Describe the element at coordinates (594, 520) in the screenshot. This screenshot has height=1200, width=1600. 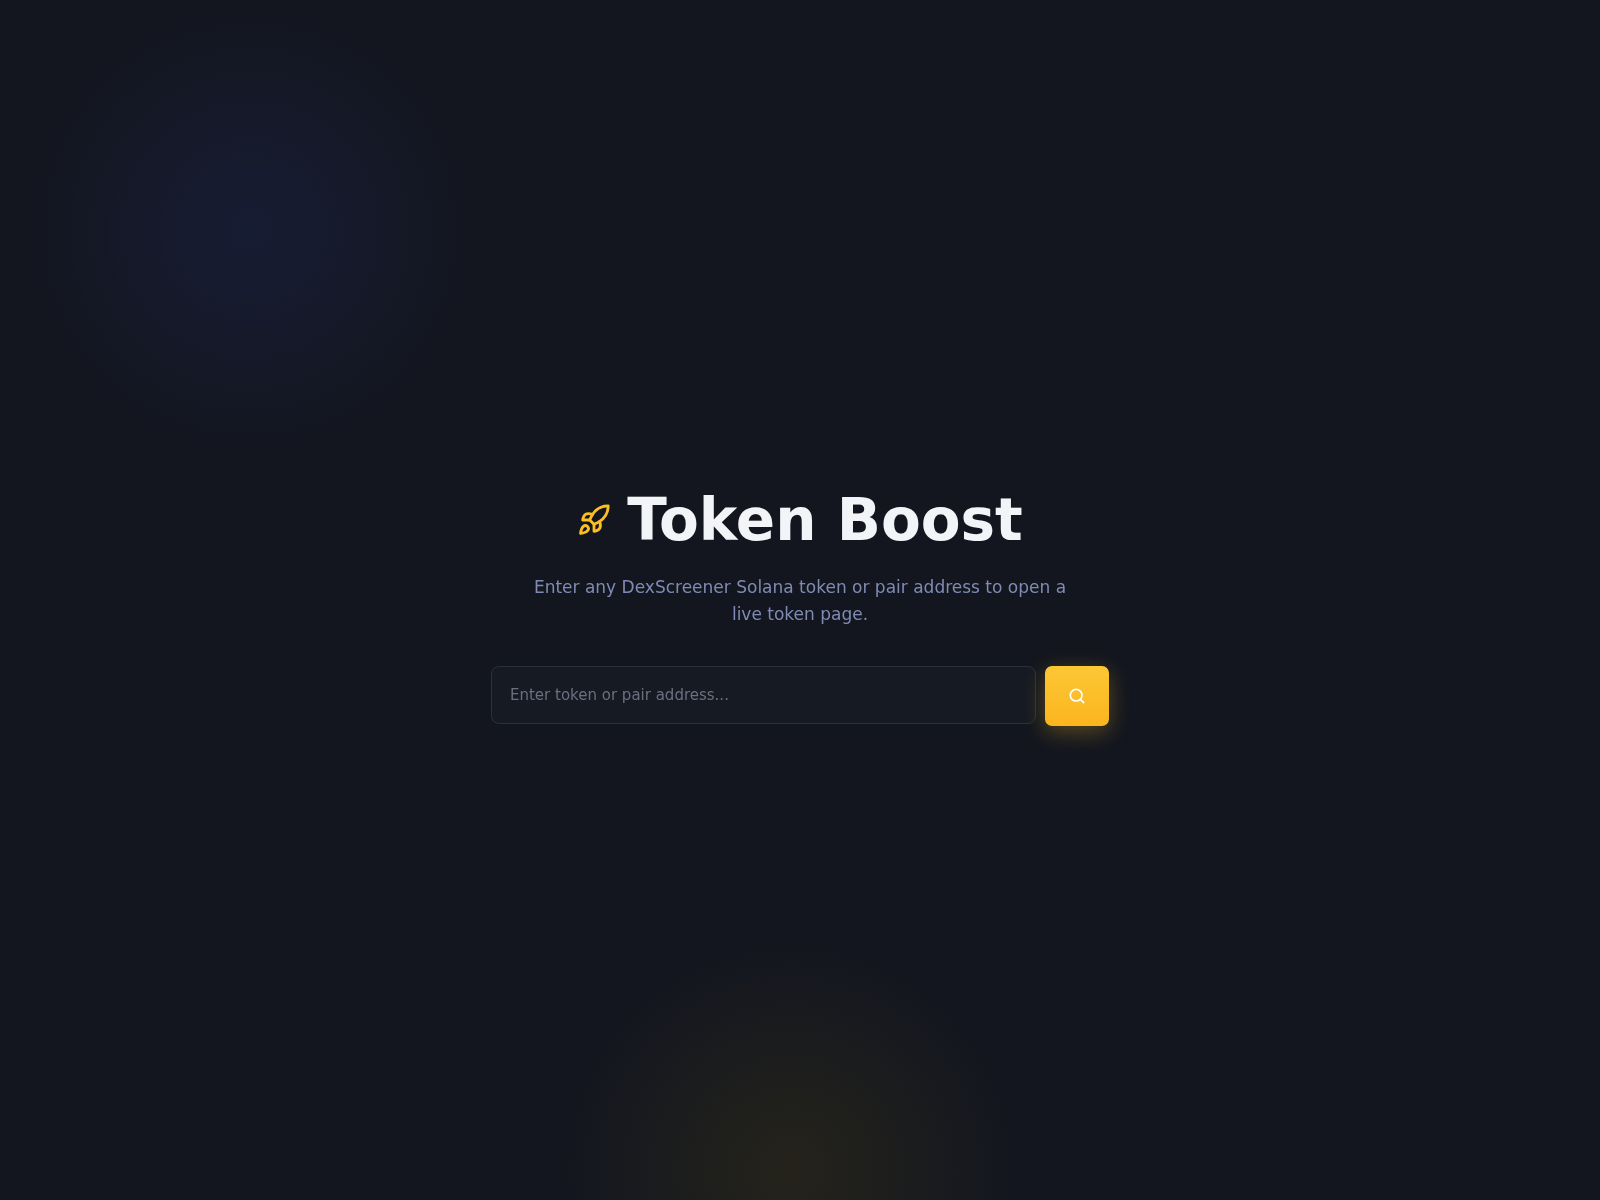
I see `rocket-icon` at that location.